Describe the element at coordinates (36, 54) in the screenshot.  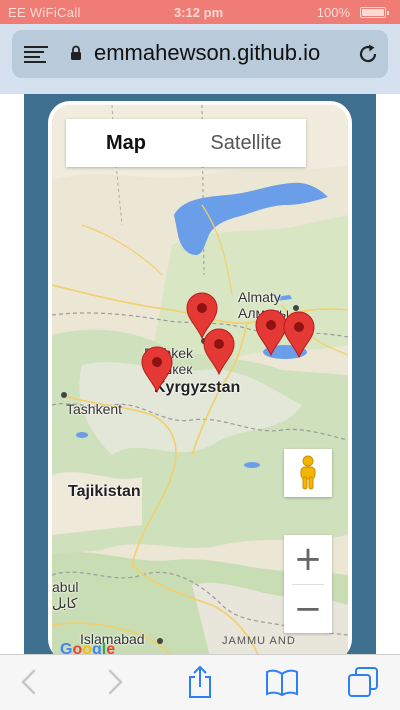
I see `reader-view-icon` at that location.